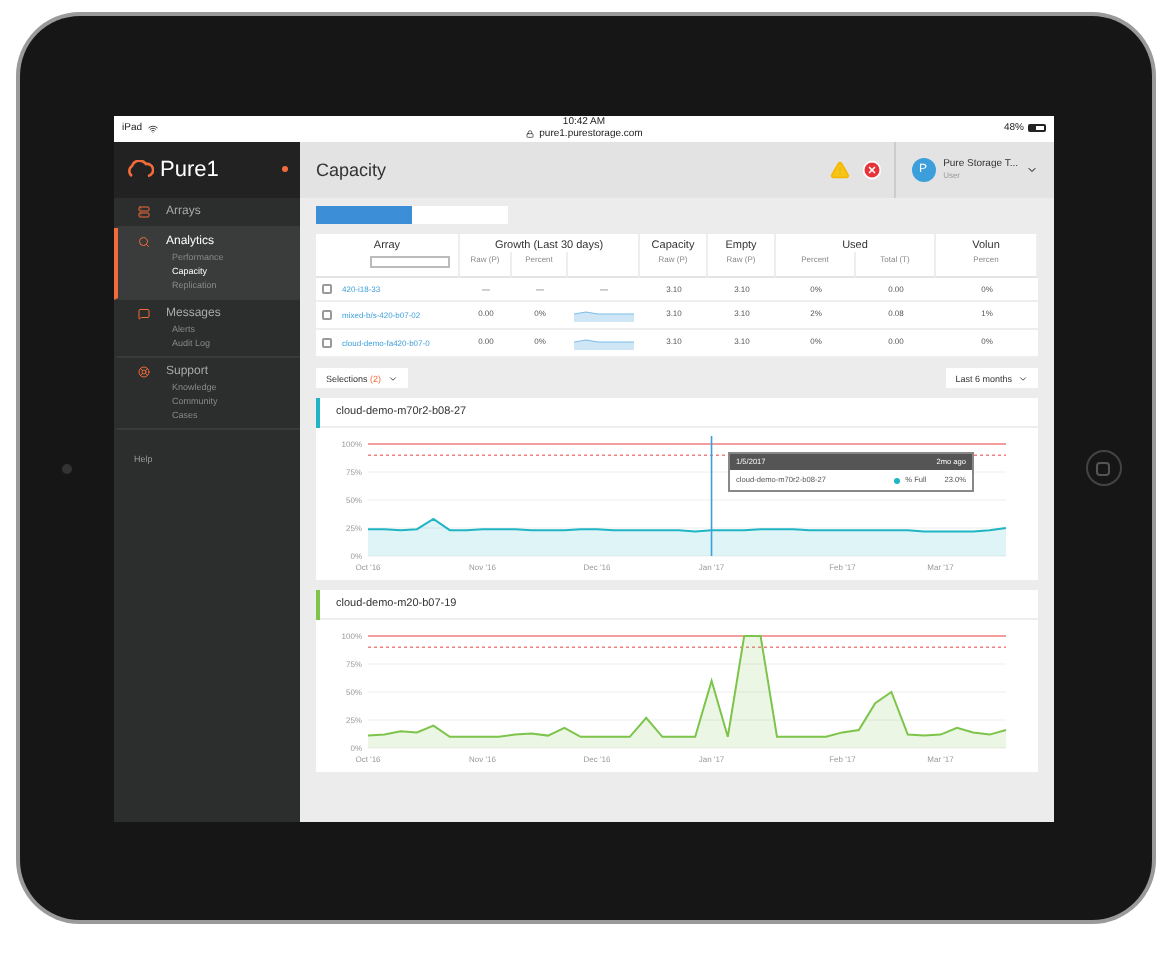 The height and width of the screenshot is (972, 1164). Describe the element at coordinates (529, 134) in the screenshot. I see `lock-icon` at that location.